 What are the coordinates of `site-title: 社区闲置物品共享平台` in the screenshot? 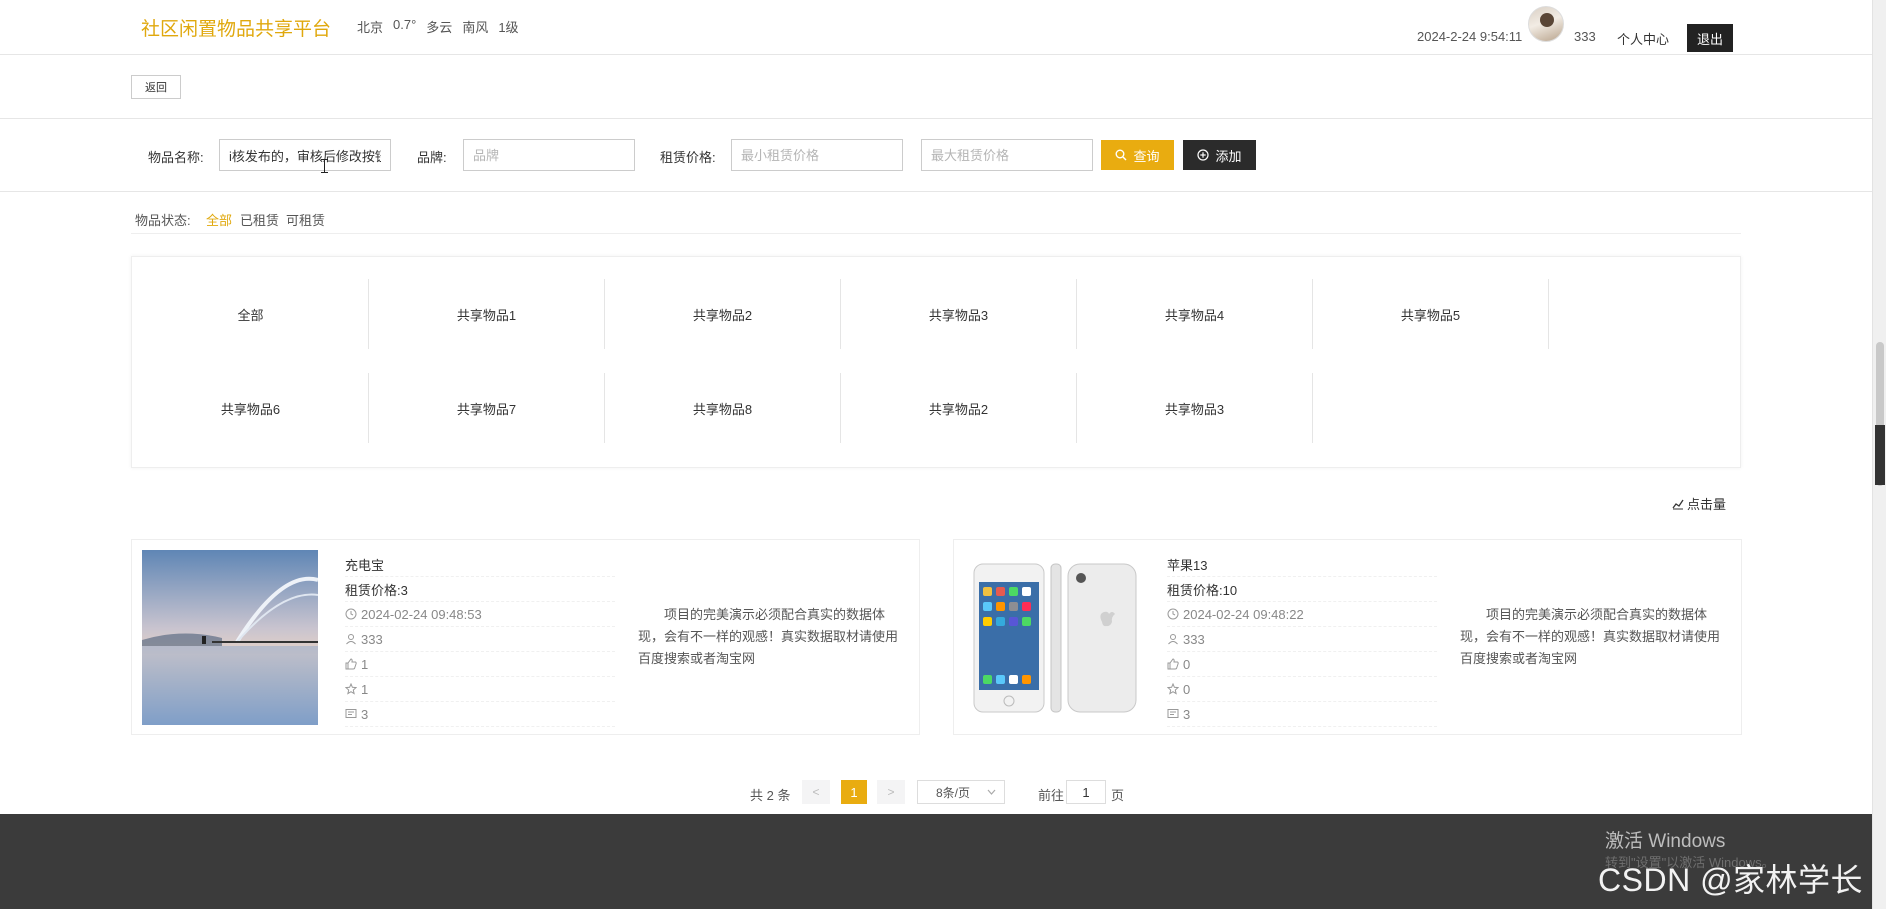 It's located at (236, 27).